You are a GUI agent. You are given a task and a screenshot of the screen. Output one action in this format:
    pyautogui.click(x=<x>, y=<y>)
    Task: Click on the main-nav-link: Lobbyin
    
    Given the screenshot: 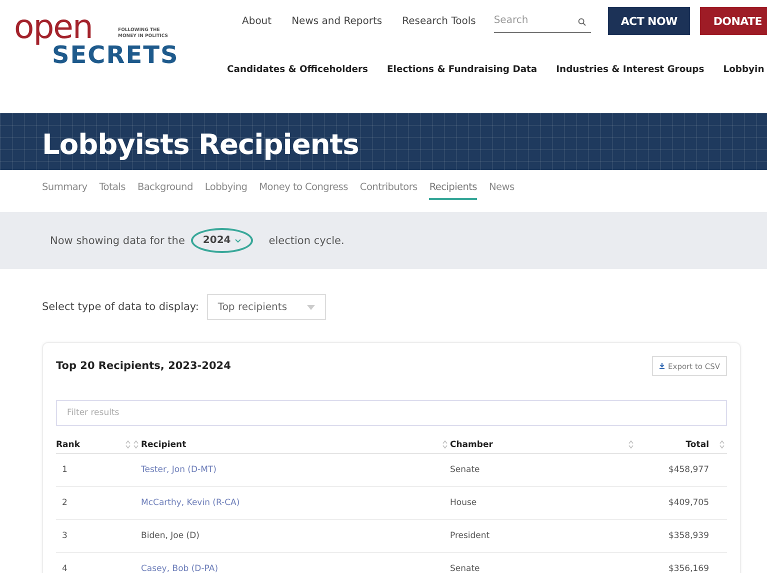 What is the action you would take?
    pyautogui.click(x=743, y=69)
    